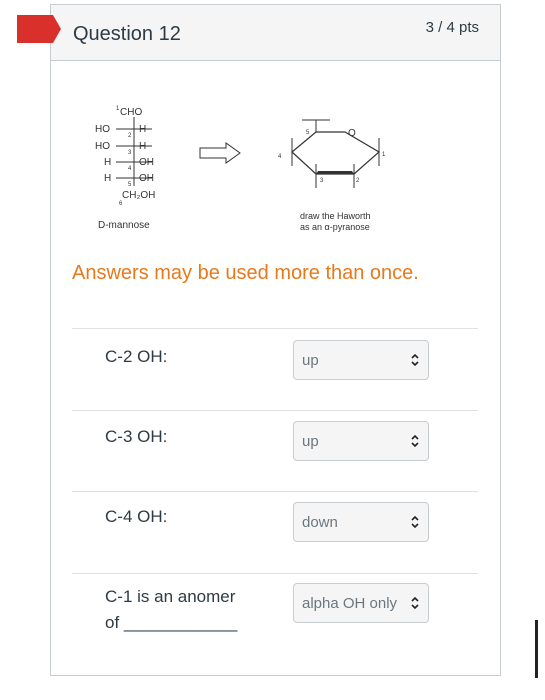 The image size is (545, 700). I want to click on row-label: C-2 OH:, so click(136, 356).